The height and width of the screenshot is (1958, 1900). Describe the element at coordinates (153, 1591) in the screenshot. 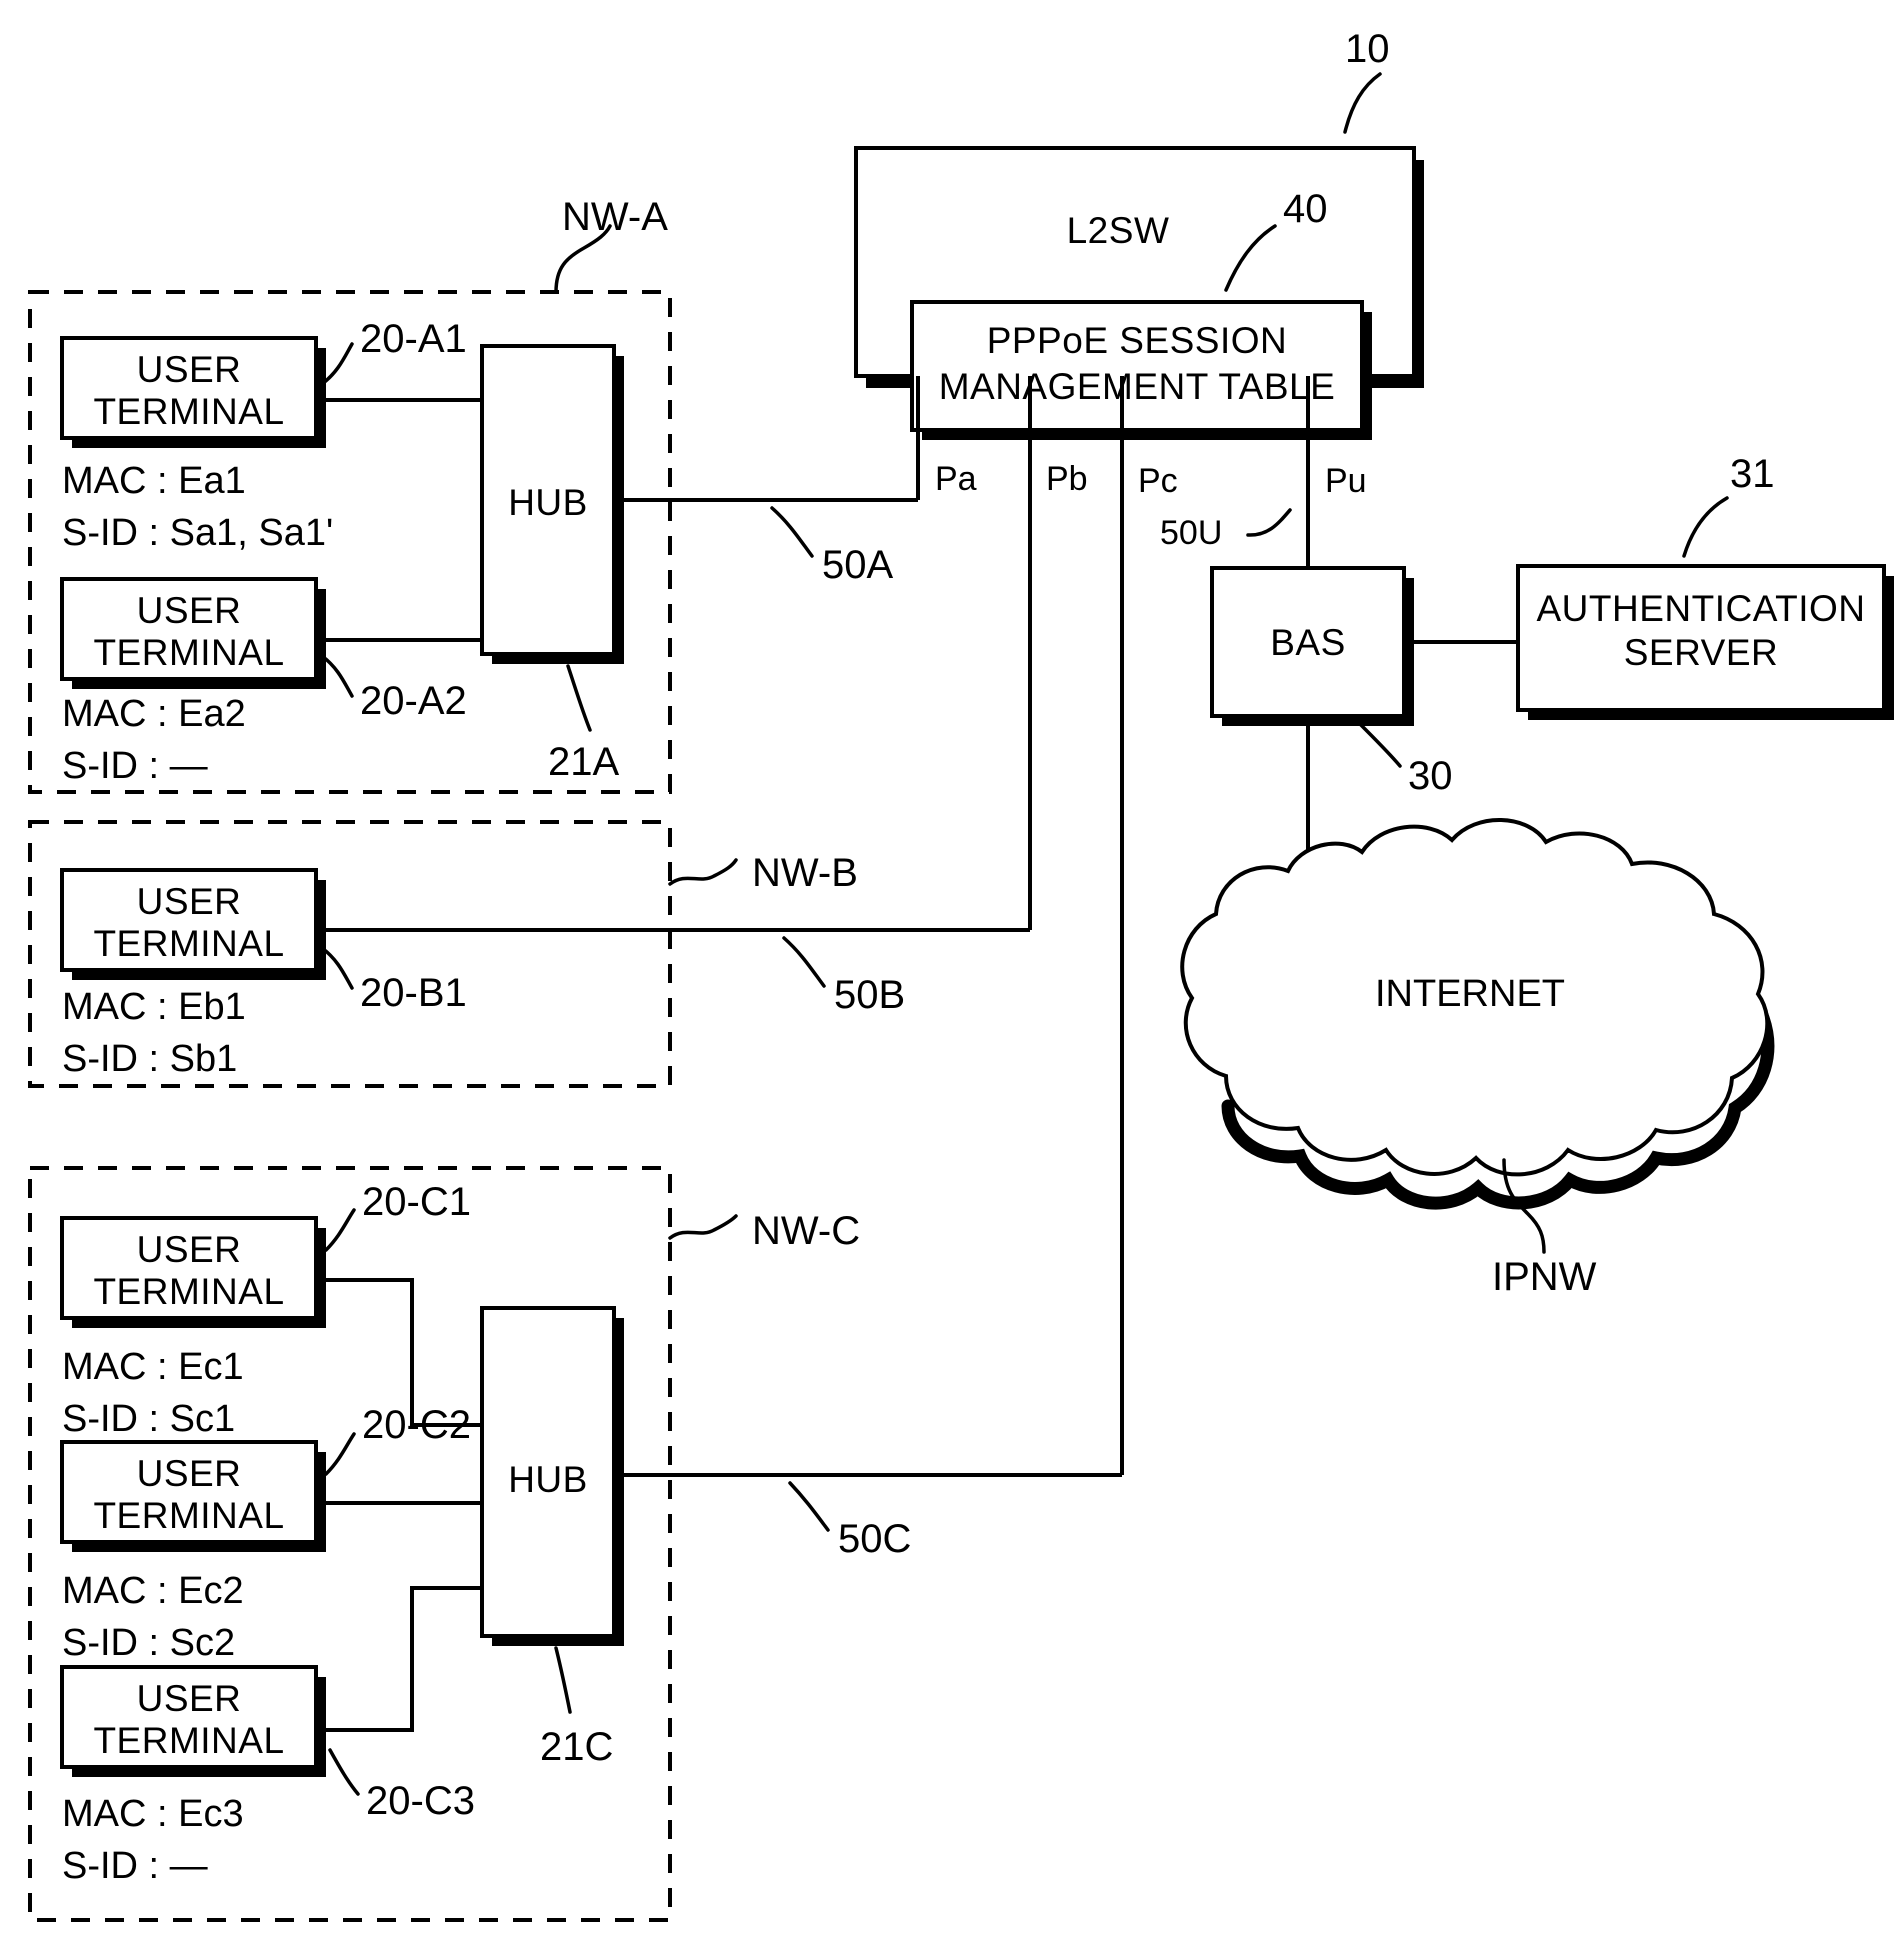

I see `terminal-c2-mac: MAC : Ec2` at that location.